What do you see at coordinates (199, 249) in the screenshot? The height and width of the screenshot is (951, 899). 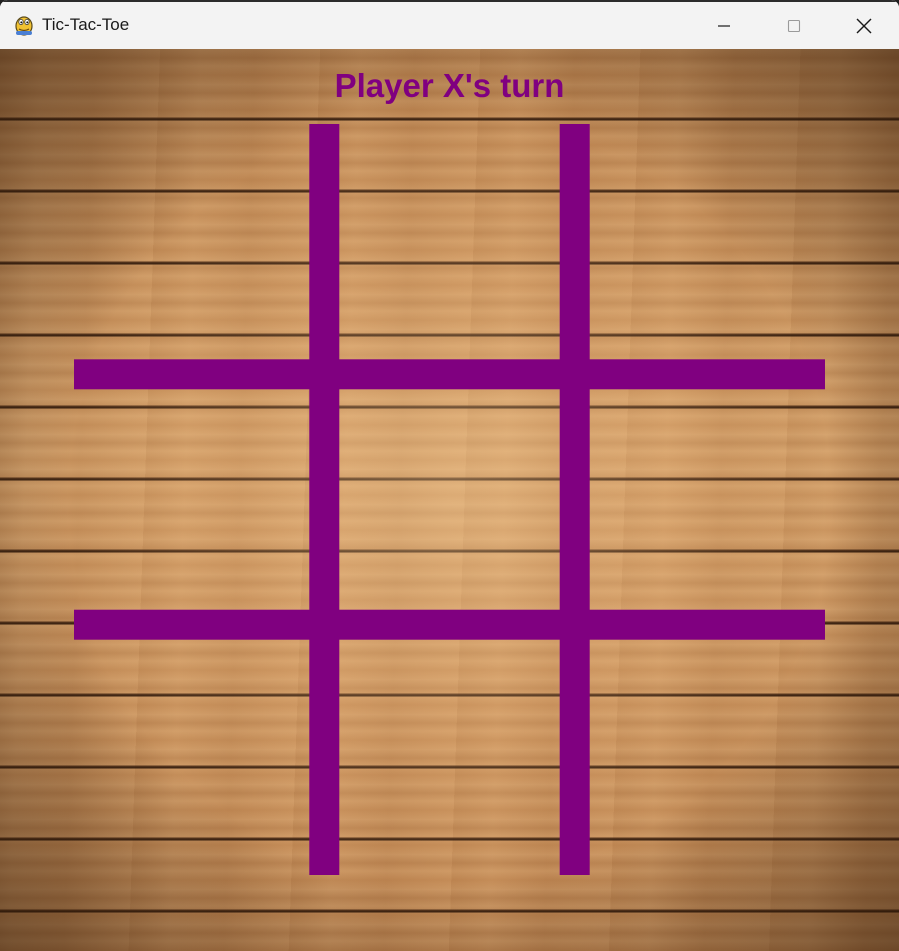 I see `board-cell-r1-c1` at bounding box center [199, 249].